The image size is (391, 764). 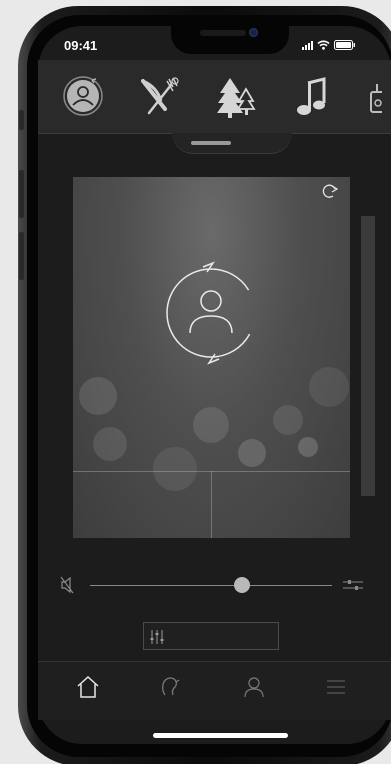 I want to click on more-category-icon, so click(x=376, y=98).